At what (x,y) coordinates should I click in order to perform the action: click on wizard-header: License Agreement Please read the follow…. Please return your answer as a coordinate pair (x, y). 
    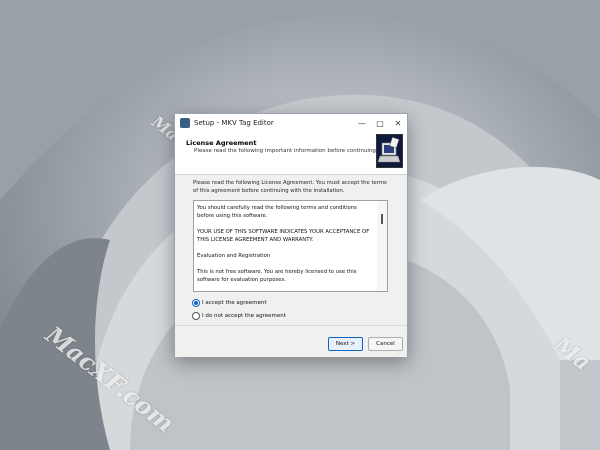
    Looking at the image, I should click on (291, 153).